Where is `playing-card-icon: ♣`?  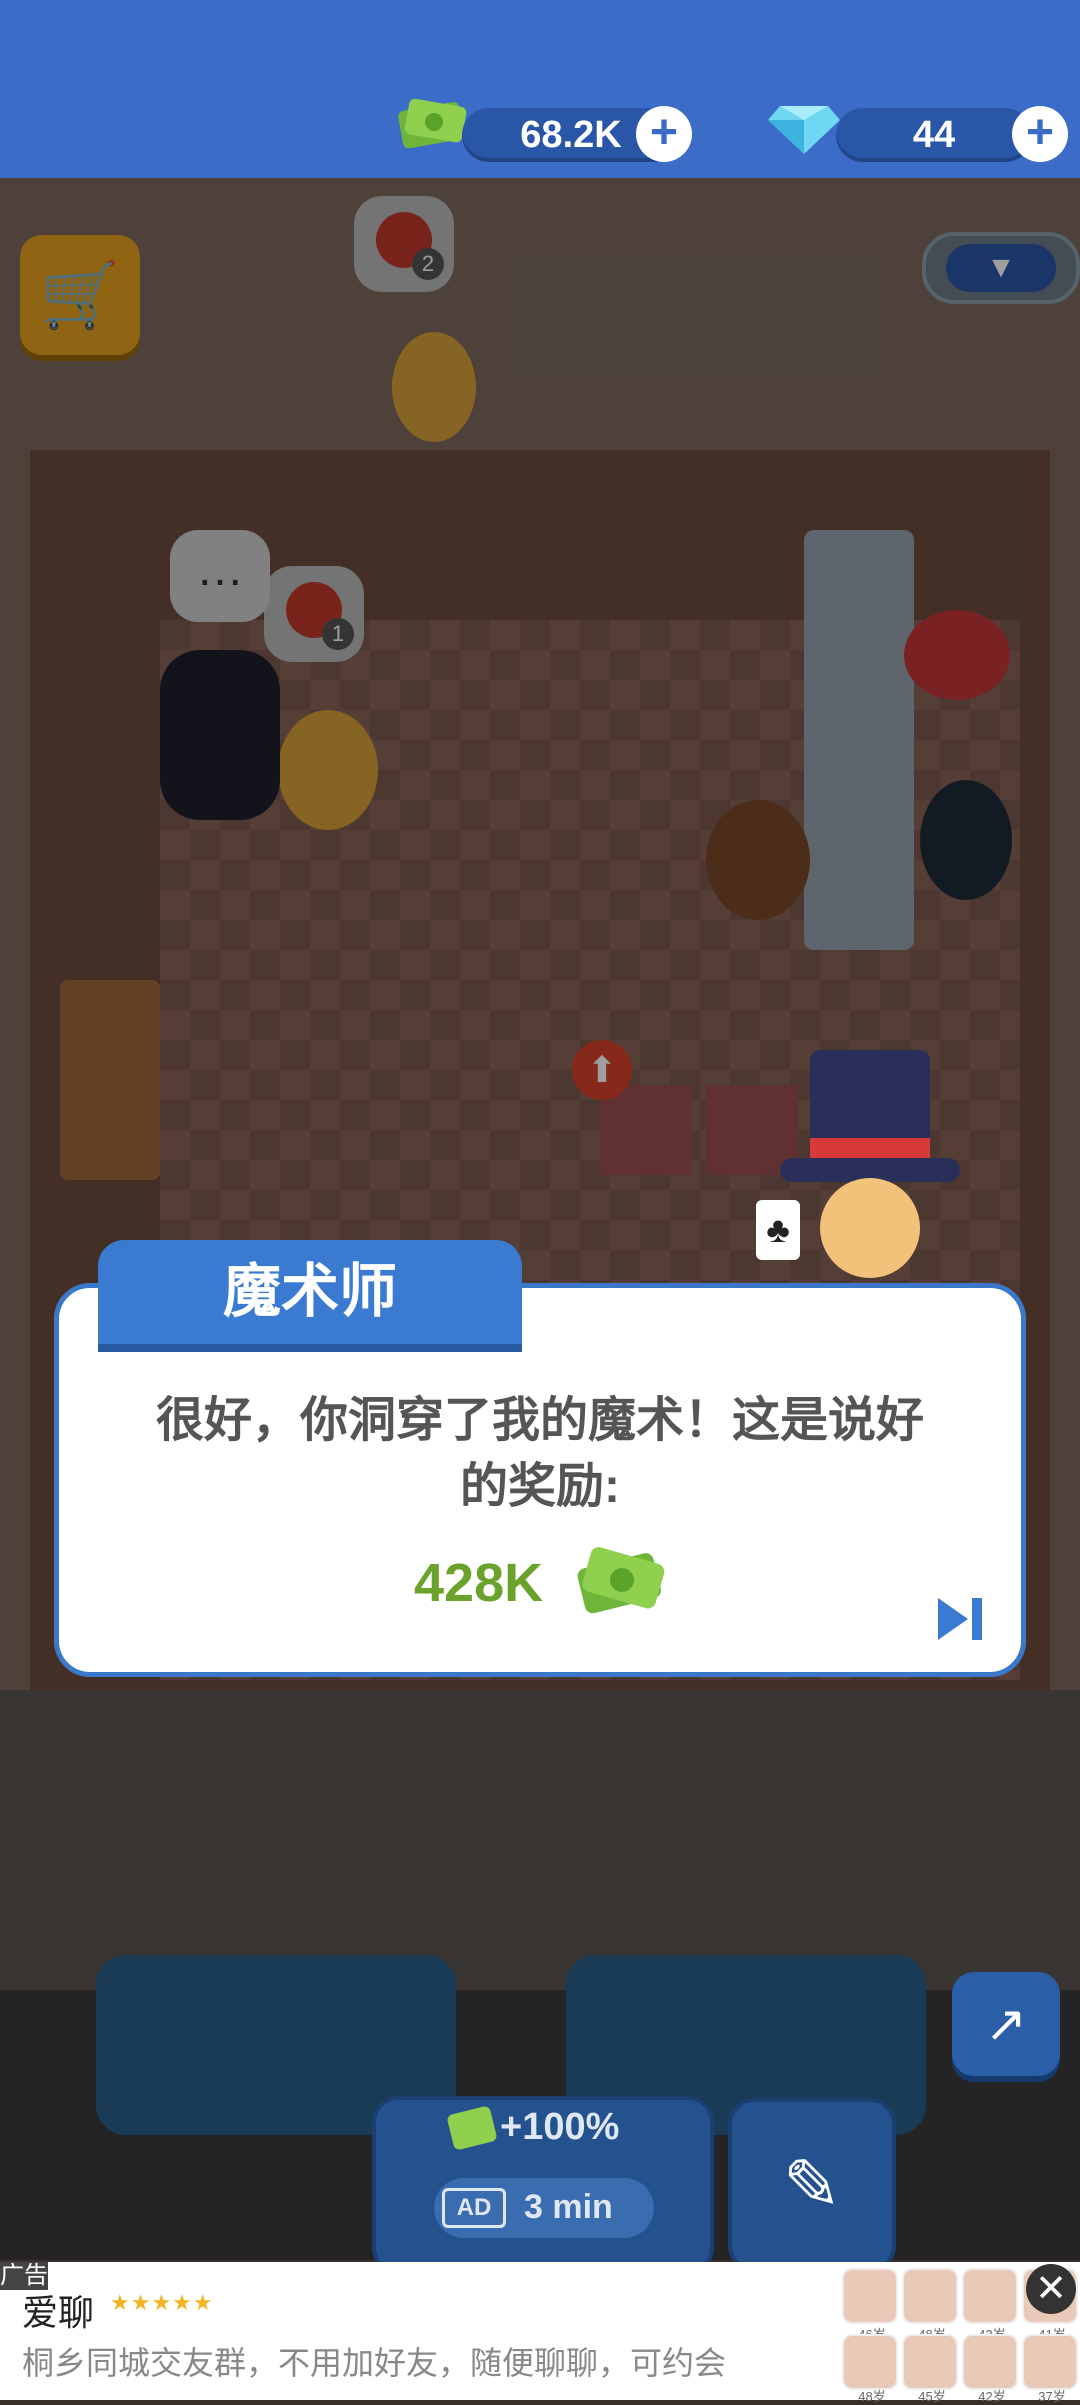
playing-card-icon: ♣ is located at coordinates (778, 1230).